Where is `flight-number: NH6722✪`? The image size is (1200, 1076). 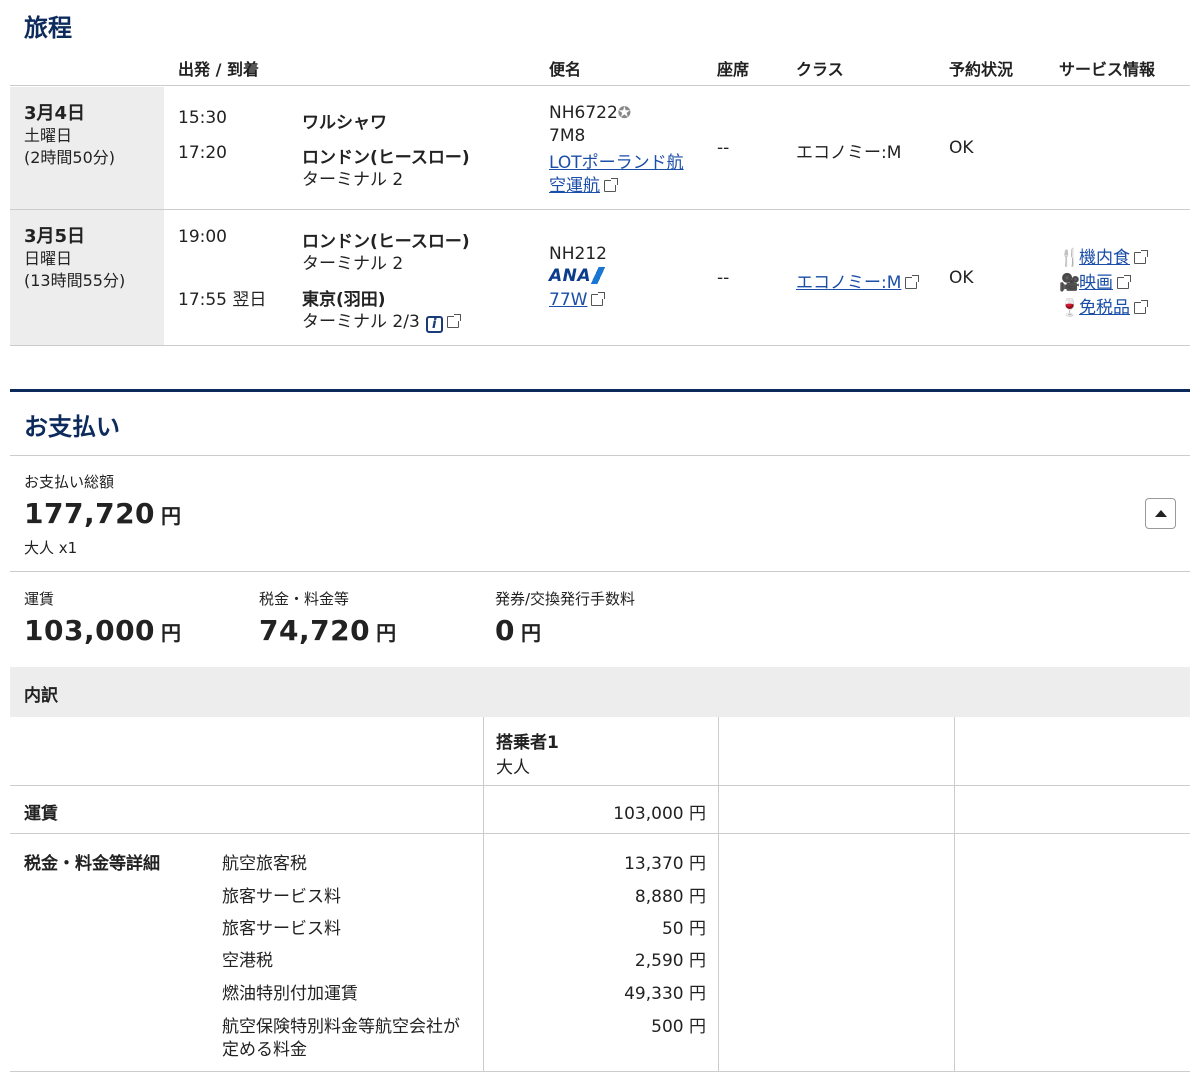 flight-number: NH6722✪ is located at coordinates (590, 113).